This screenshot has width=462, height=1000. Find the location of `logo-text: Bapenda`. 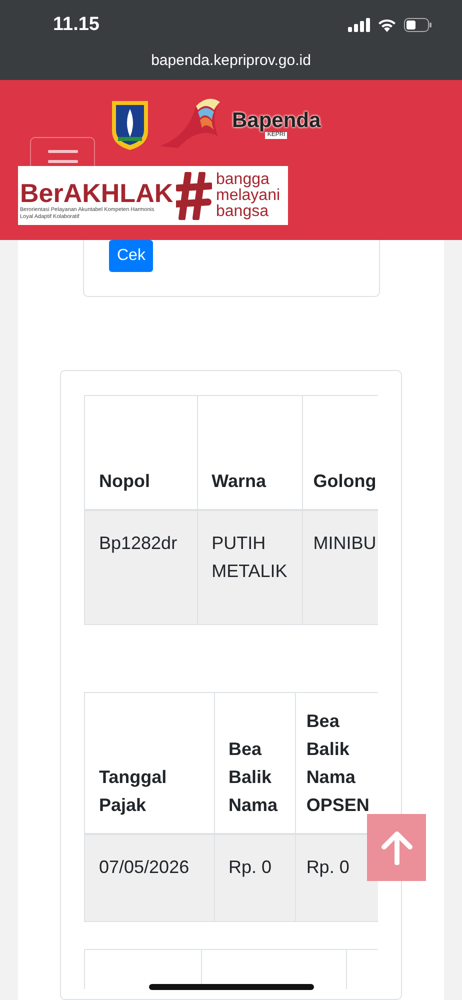

logo-text: Bapenda is located at coordinates (276, 121).